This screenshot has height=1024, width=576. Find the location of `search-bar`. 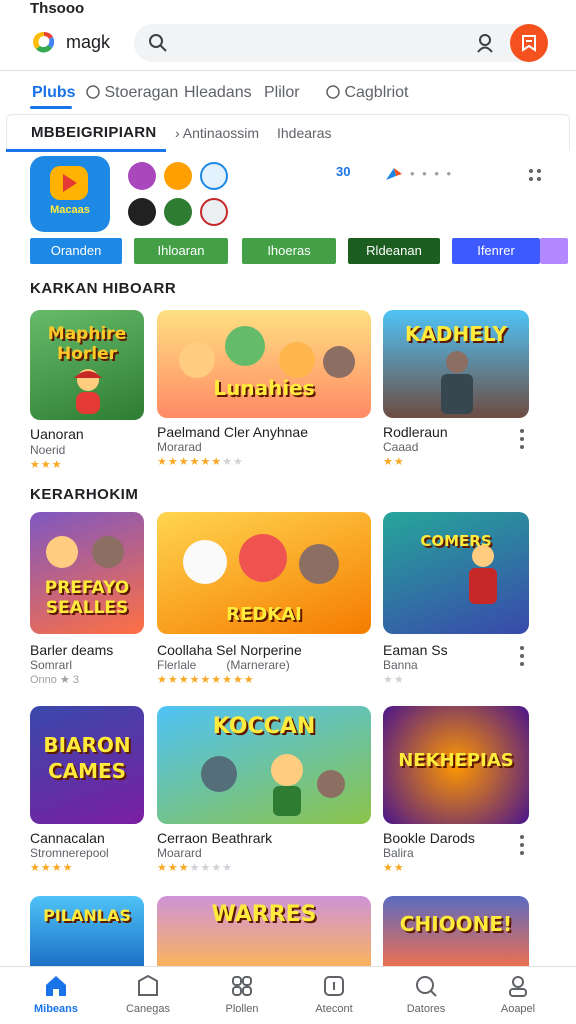

search-bar is located at coordinates (341, 43).